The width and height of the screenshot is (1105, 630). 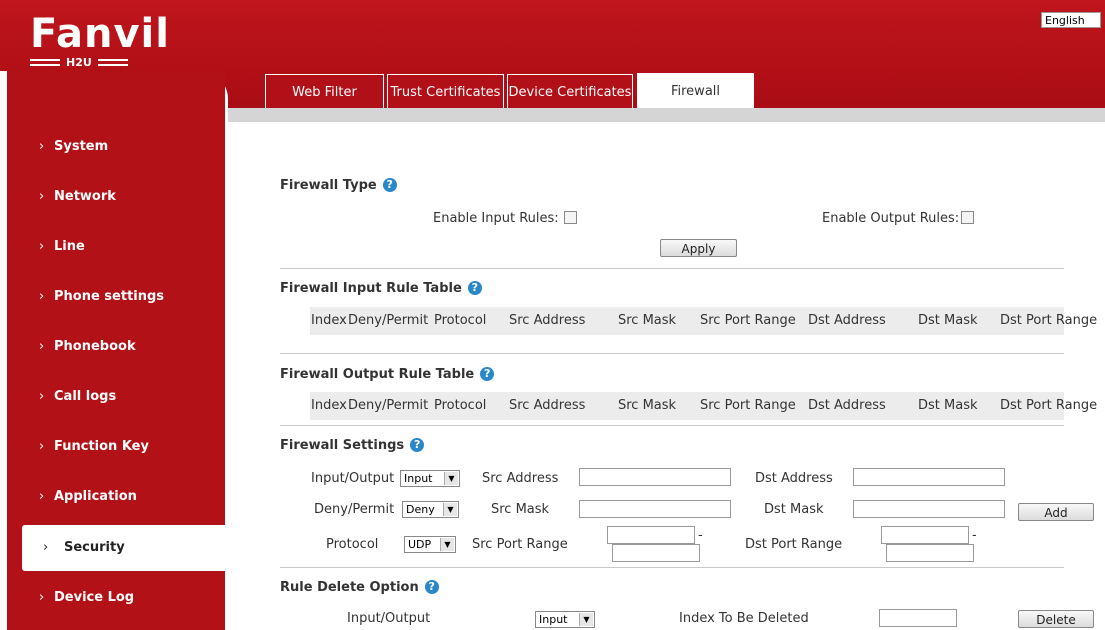 I want to click on dst-mask-label: Dst Mask, so click(x=794, y=509).